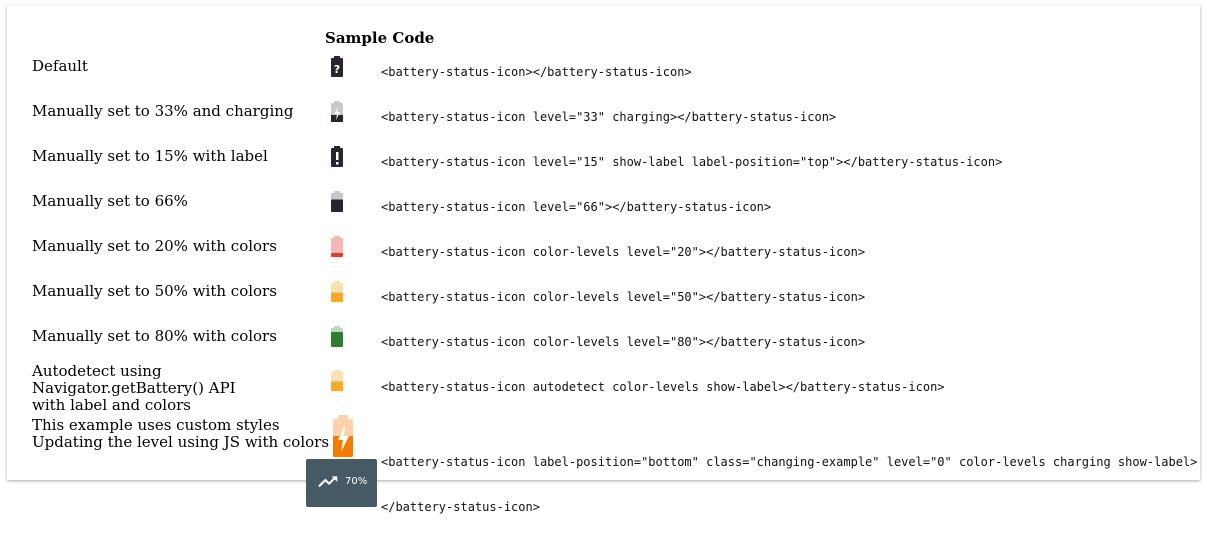 The height and width of the screenshot is (545, 1207). Describe the element at coordinates (460, 507) in the screenshot. I see `sample-code-line2: </battery-status-icon>` at that location.